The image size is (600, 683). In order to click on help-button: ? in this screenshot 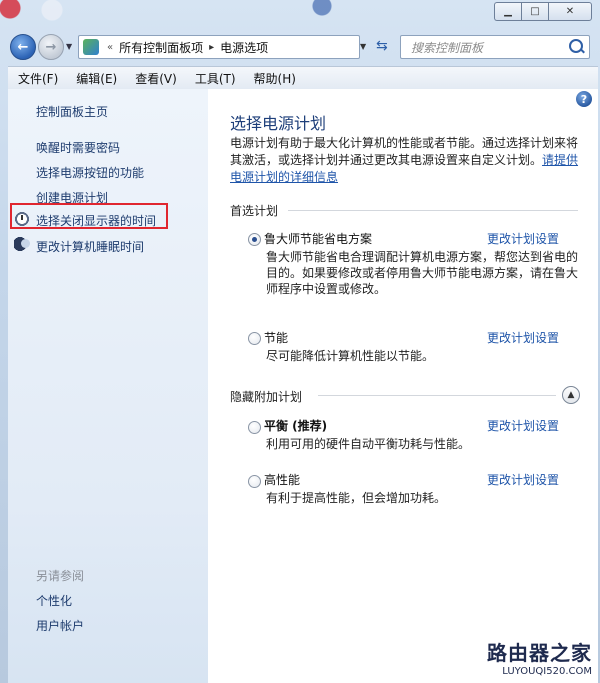, I will do `click(584, 99)`.